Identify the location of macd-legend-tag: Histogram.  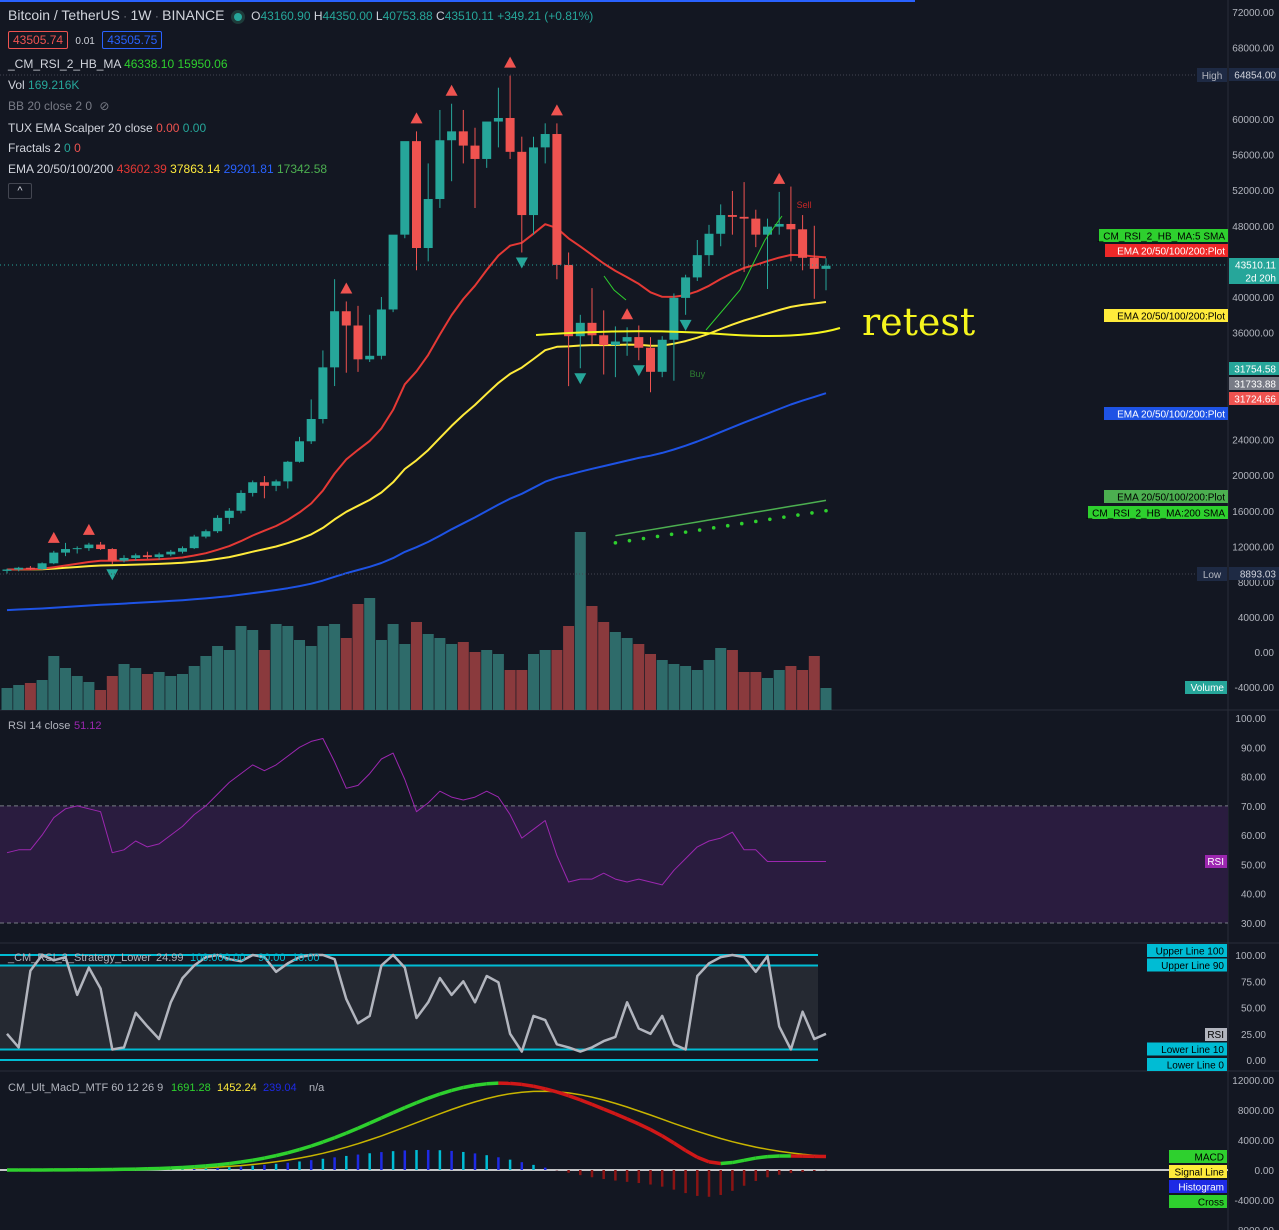
(1201, 1188).